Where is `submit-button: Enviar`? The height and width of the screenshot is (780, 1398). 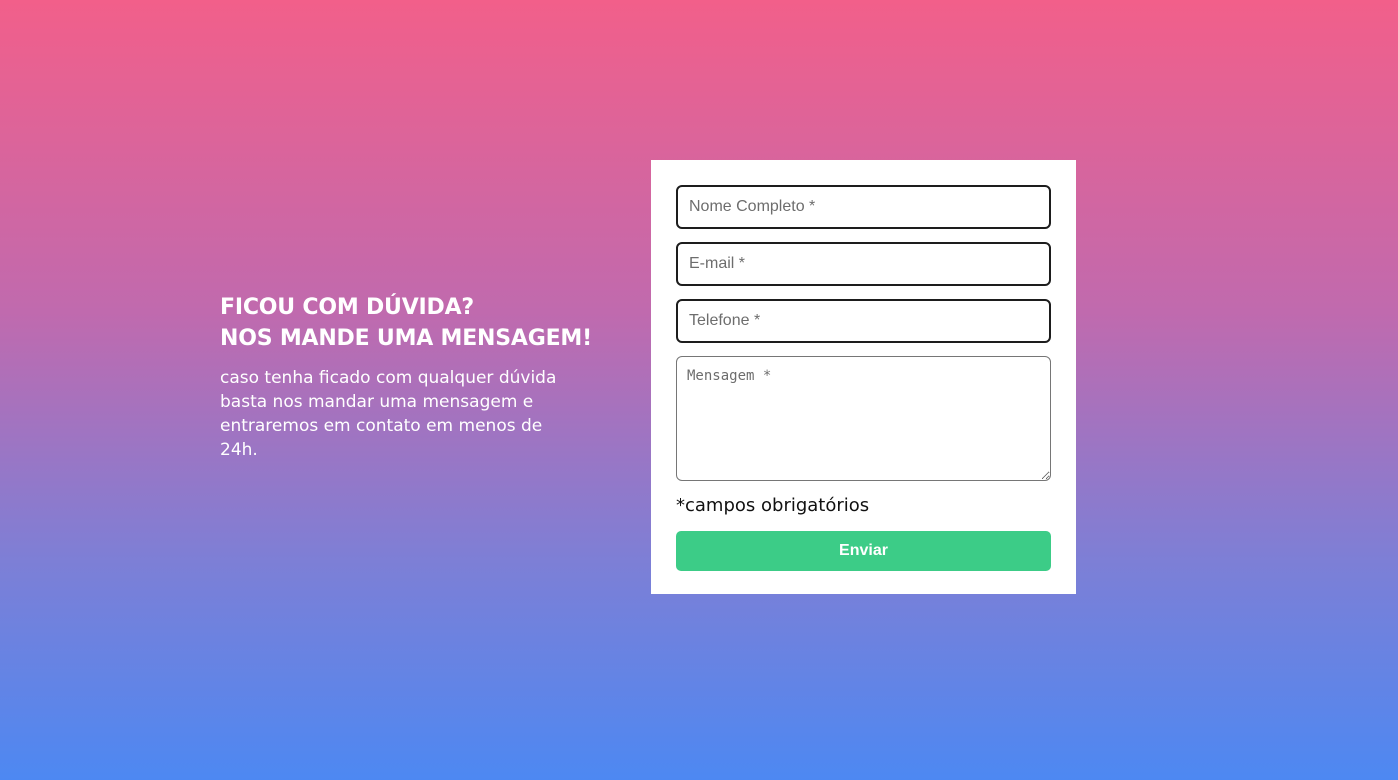 submit-button: Enviar is located at coordinates (863, 551).